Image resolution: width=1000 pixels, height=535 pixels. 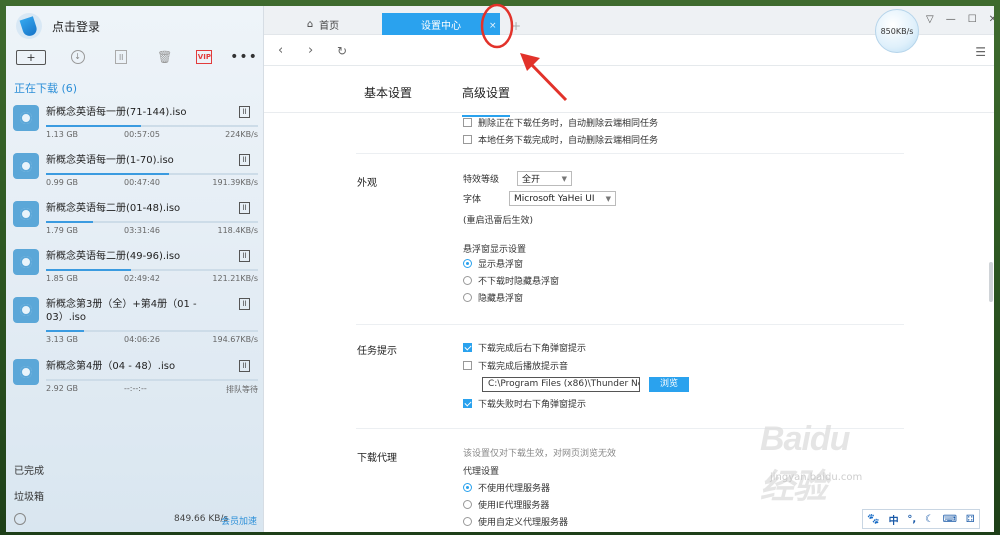 What do you see at coordinates (560, 122) in the screenshot?
I see `option-delete-cloud-downloading: 删除正在下载任务时，自动删除云端相同任务` at bounding box center [560, 122].